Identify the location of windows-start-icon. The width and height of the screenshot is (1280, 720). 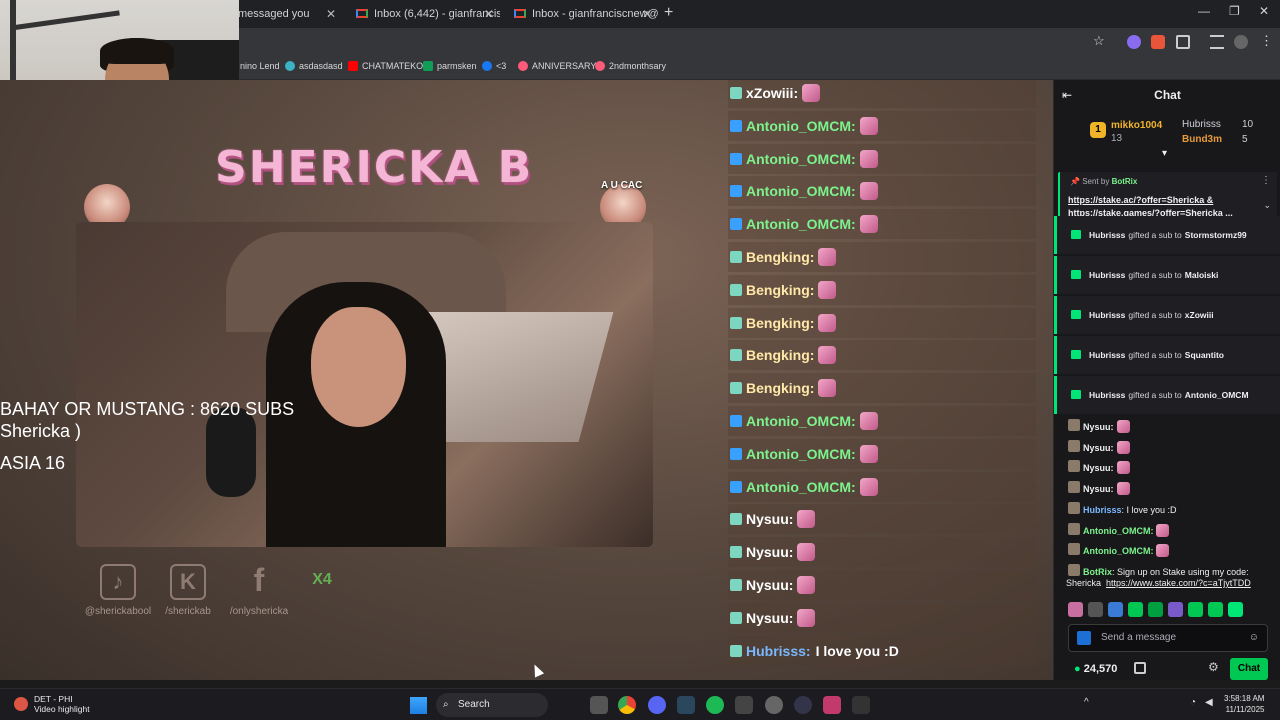
(418, 705).